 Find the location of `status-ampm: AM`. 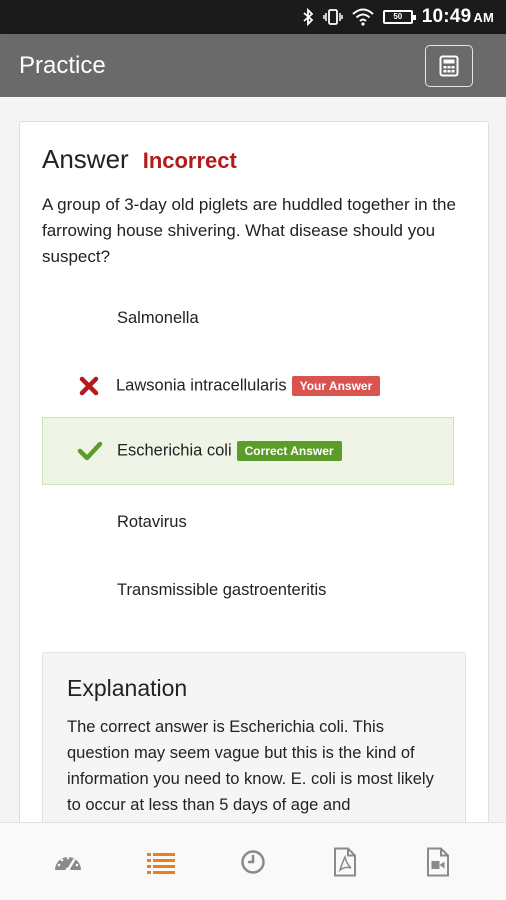

status-ampm: AM is located at coordinates (483, 17).